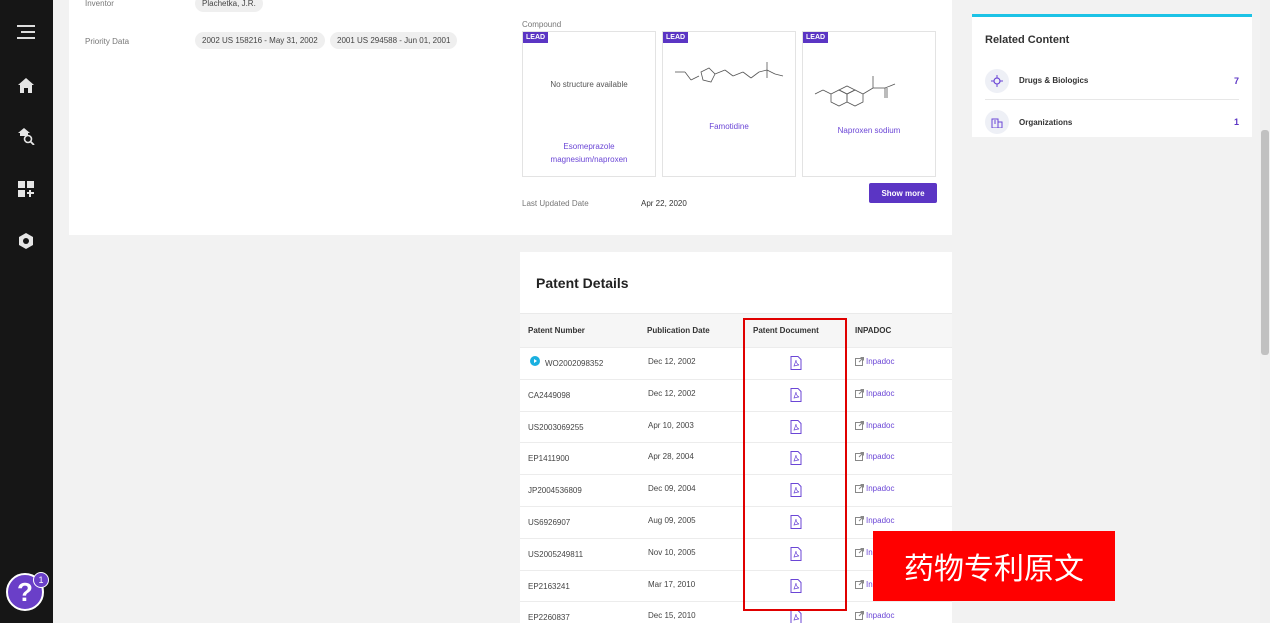 The image size is (1270, 623). Describe the element at coordinates (729, 104) in the screenshot. I see `compound-card: LEAD Famotidine` at that location.